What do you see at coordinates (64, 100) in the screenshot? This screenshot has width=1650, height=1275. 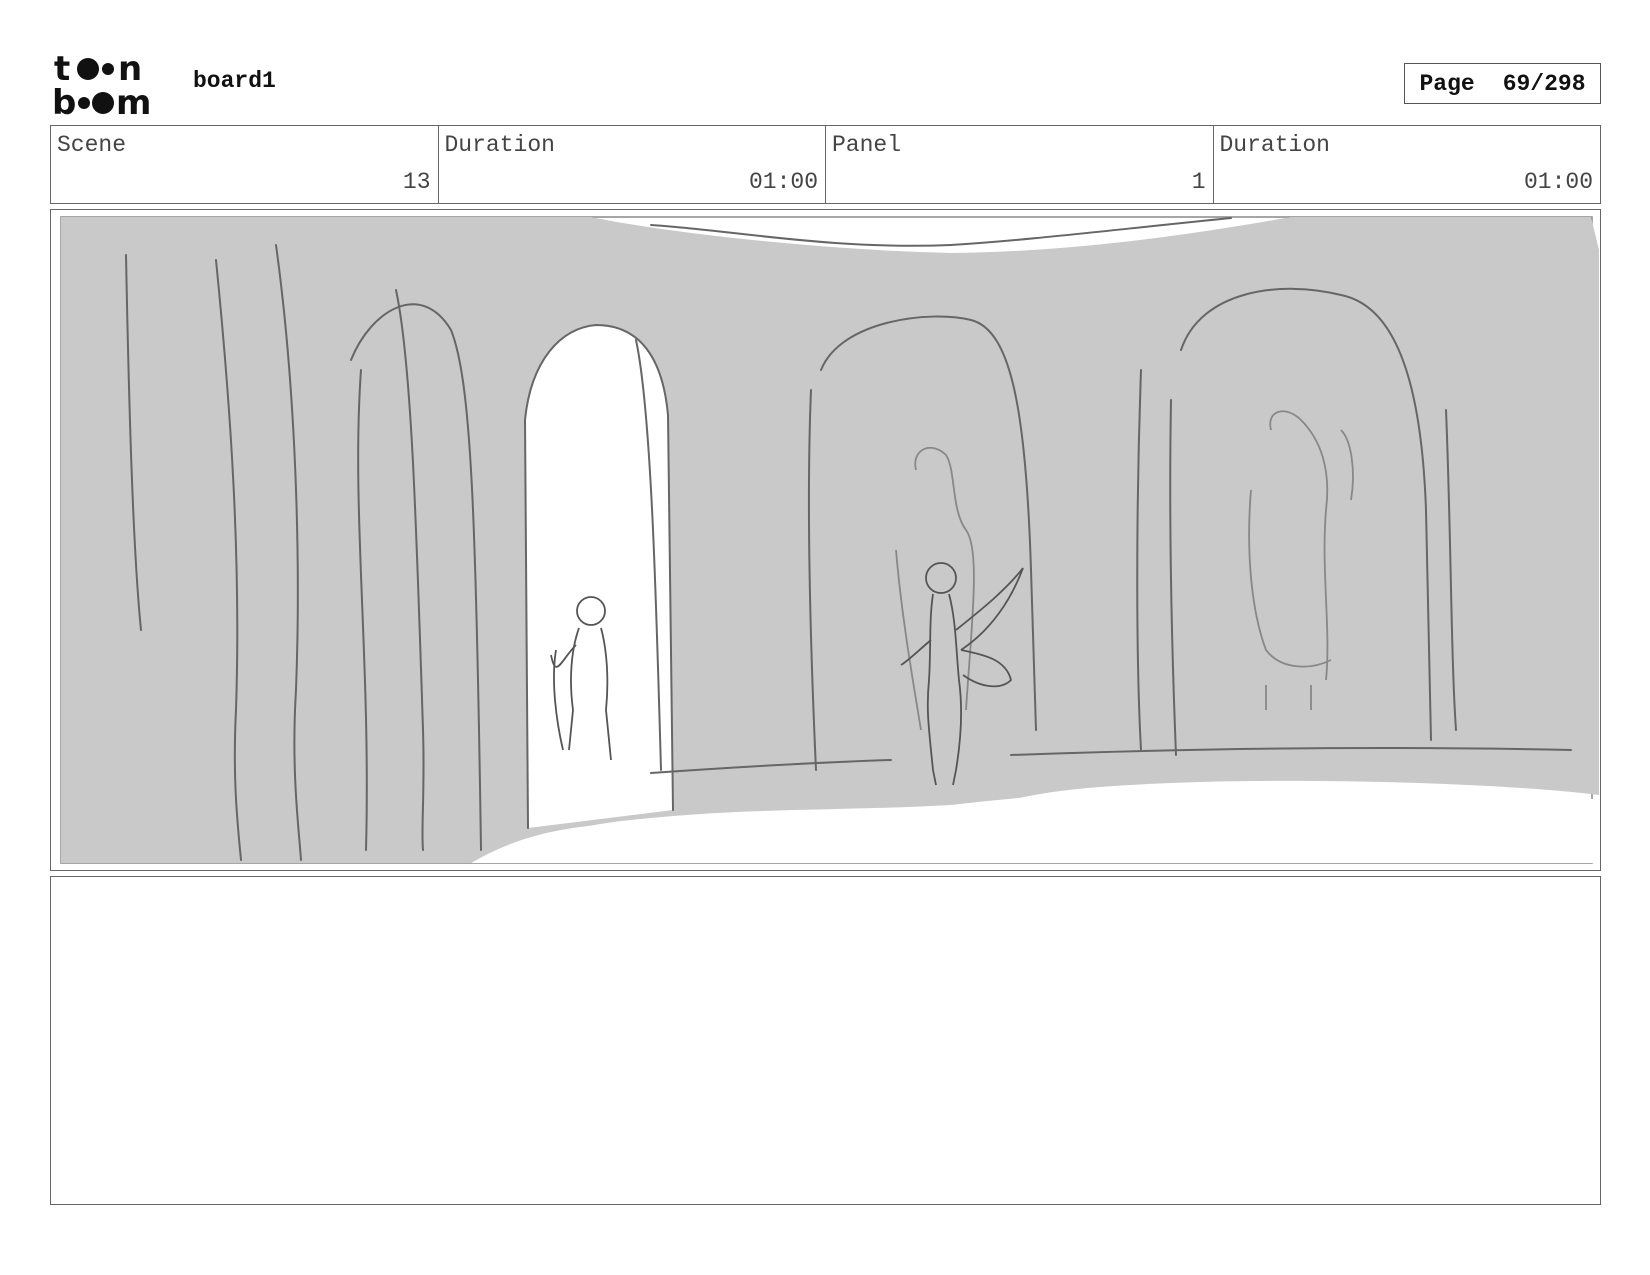 I see `svg-text: b` at bounding box center [64, 100].